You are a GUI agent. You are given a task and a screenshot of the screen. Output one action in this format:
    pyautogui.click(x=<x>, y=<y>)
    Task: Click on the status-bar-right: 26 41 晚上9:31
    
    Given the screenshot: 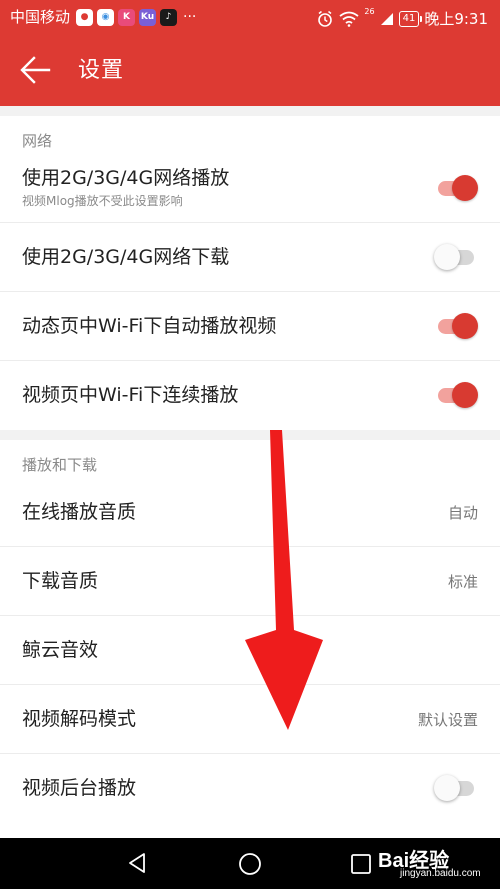 What is the action you would take?
    pyautogui.click(x=402, y=18)
    